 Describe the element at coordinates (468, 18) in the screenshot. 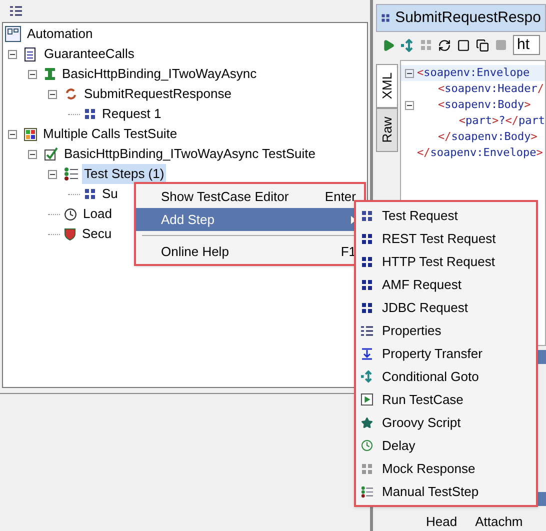

I see `editor-title: SubmitRequestRespo` at that location.